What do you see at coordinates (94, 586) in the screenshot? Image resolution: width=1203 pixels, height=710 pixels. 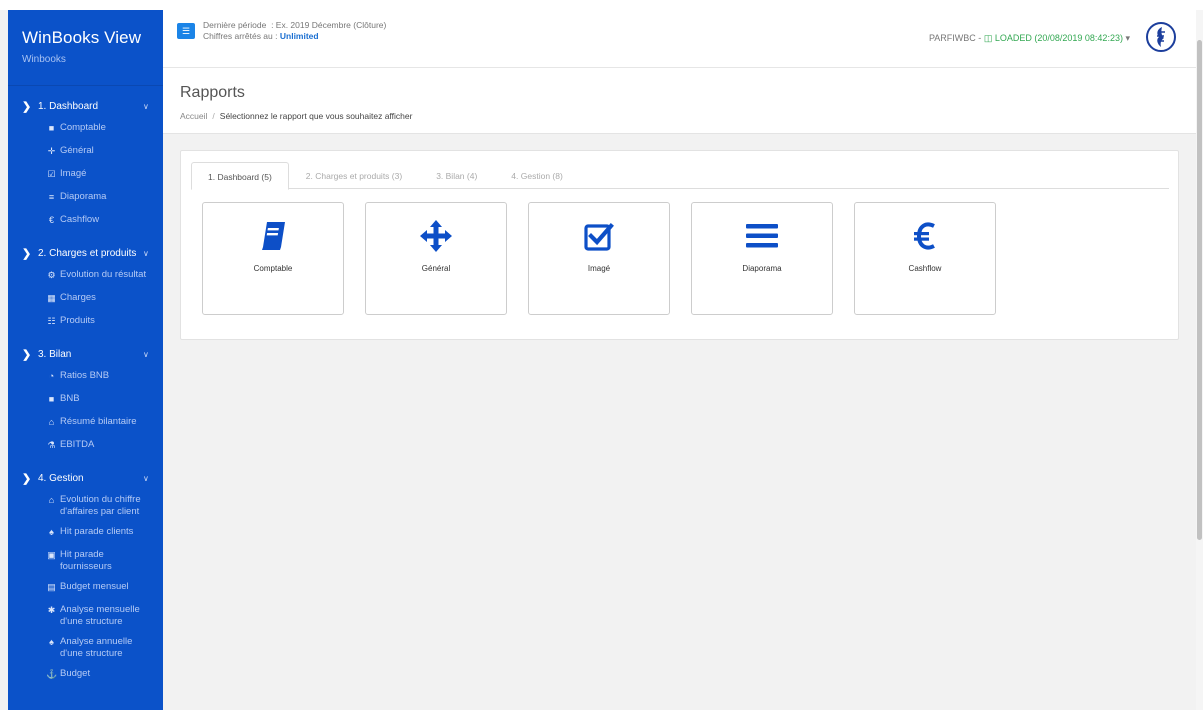 I see `sidebar-item-label: Budget mensuel` at bounding box center [94, 586].